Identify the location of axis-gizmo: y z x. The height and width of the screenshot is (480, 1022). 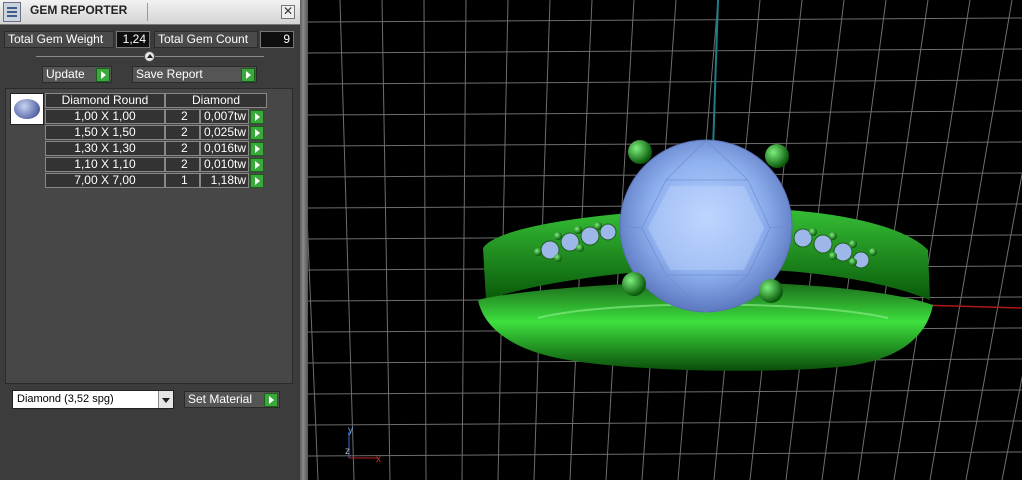
(363, 445).